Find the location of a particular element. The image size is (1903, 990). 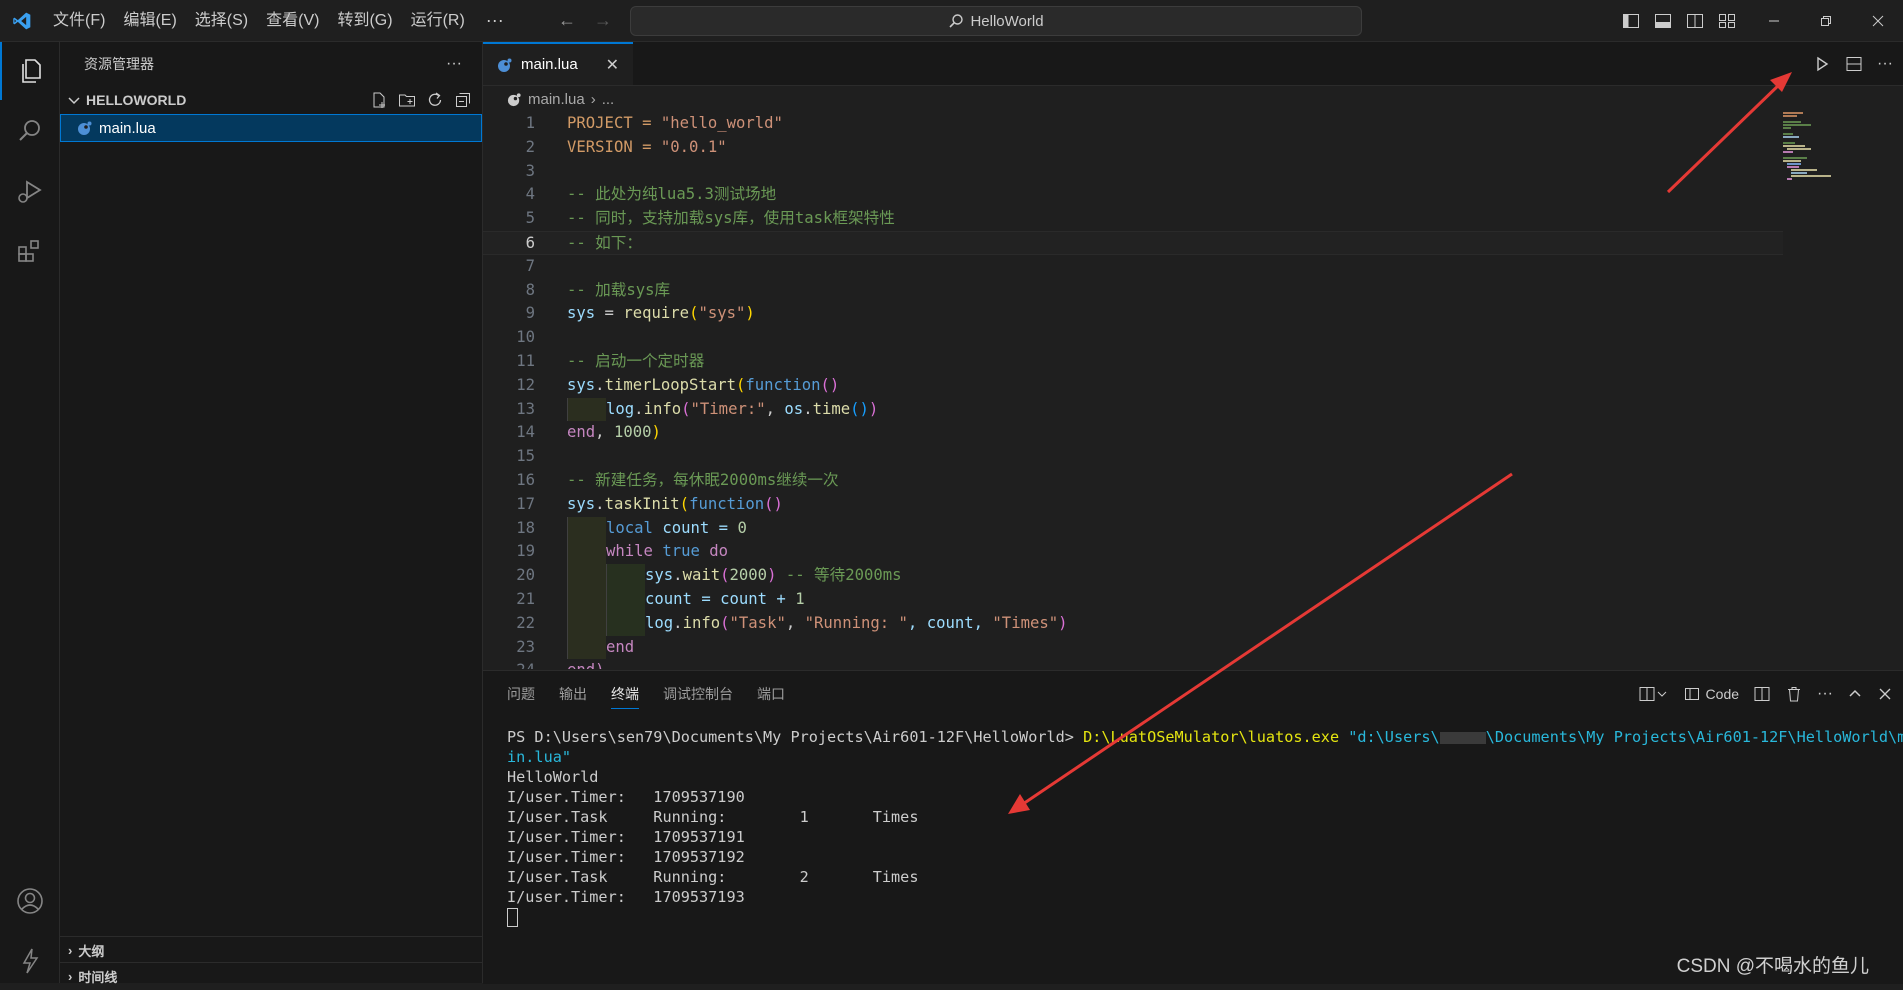

terminal-line: I/user.Timer: 1709537190 is located at coordinates (626, 797).